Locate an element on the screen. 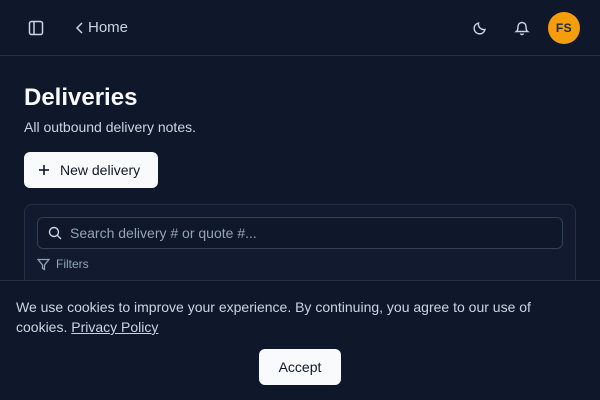 The image size is (600, 400). new-delivery-label: New delivery is located at coordinates (100, 170).